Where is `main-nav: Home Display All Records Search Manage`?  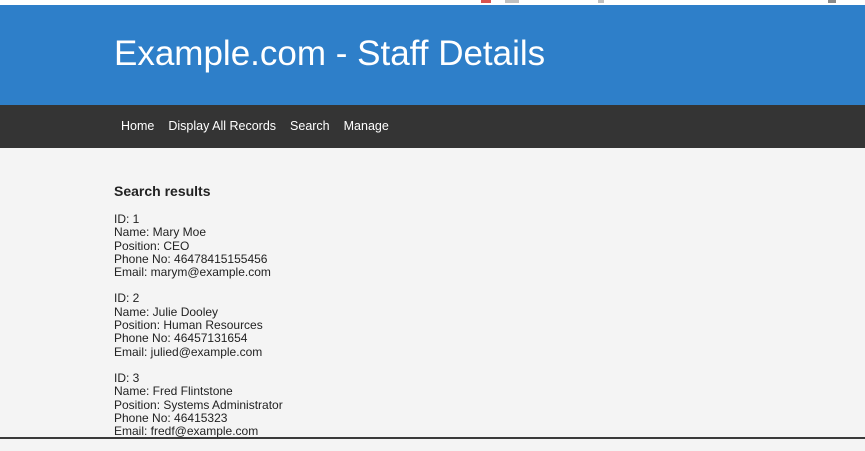 main-nav: Home Display All Records Search Manage is located at coordinates (432, 126).